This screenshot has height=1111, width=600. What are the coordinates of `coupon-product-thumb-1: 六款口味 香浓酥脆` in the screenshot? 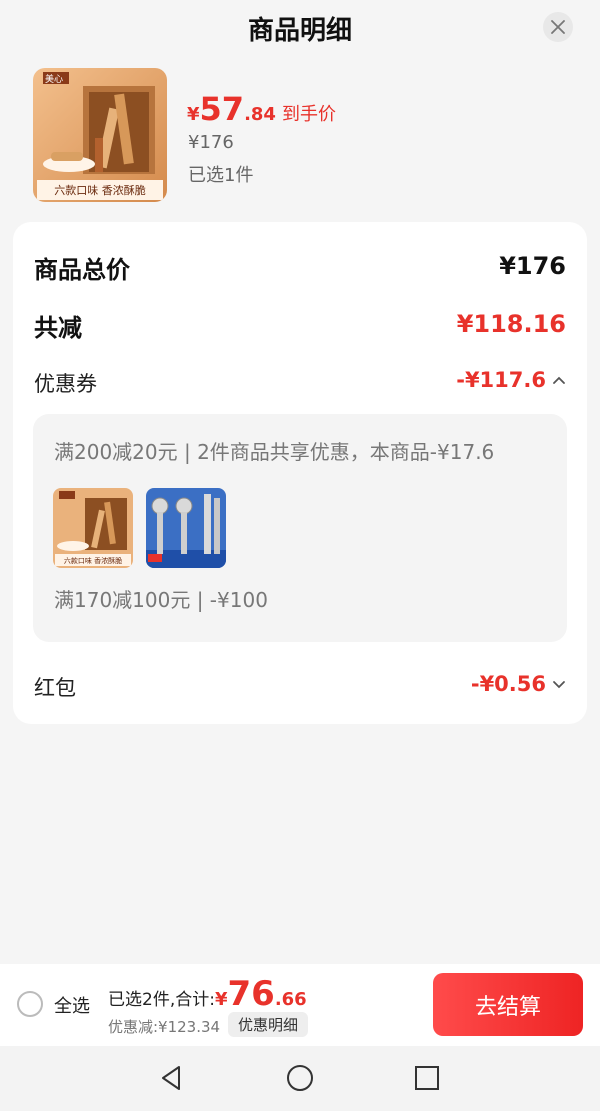 It's located at (93, 528).